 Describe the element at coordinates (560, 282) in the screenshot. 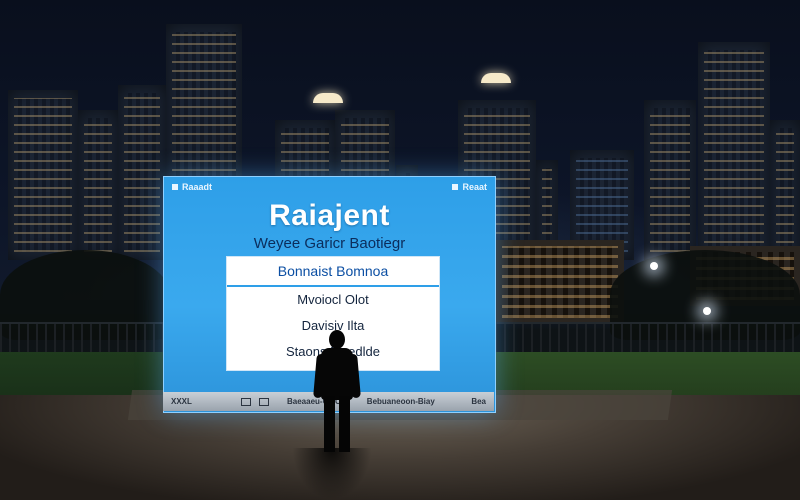

I see `low-building` at that location.